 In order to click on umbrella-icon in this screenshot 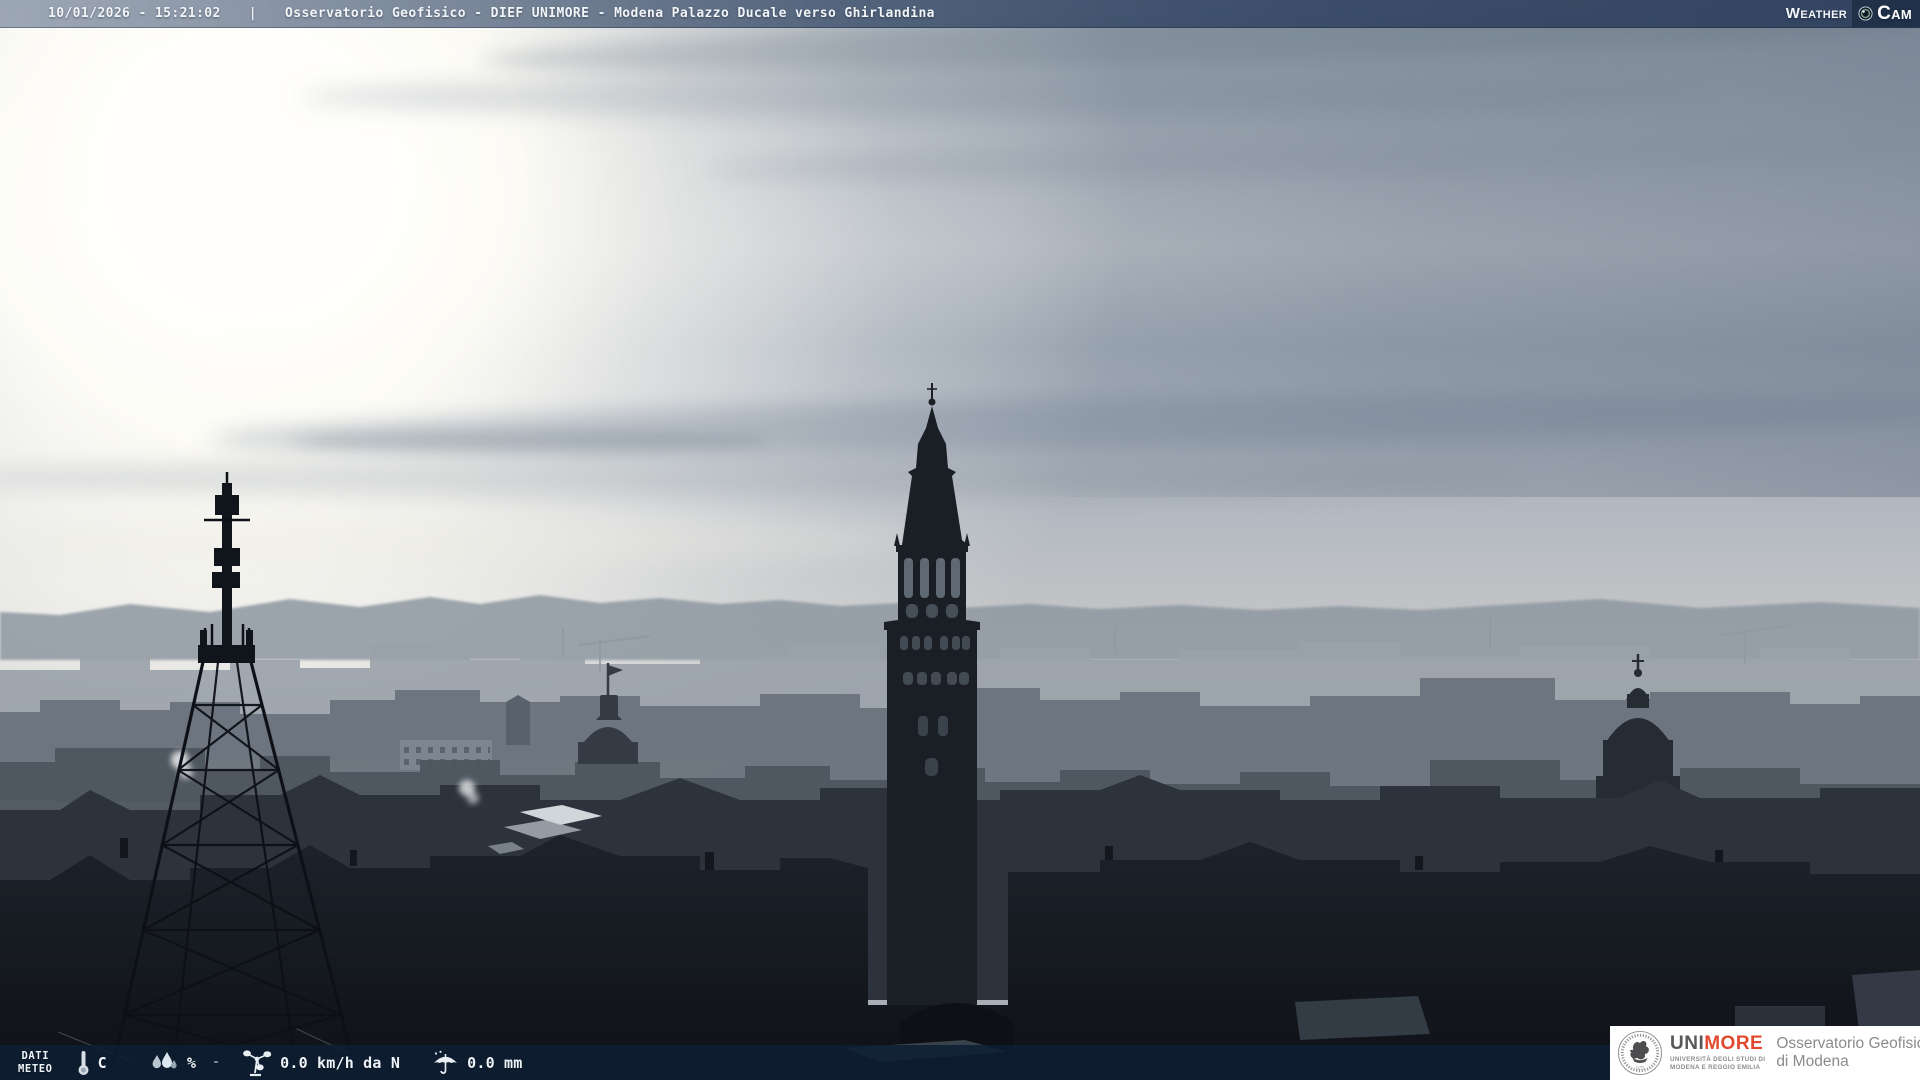, I will do `click(446, 1062)`.